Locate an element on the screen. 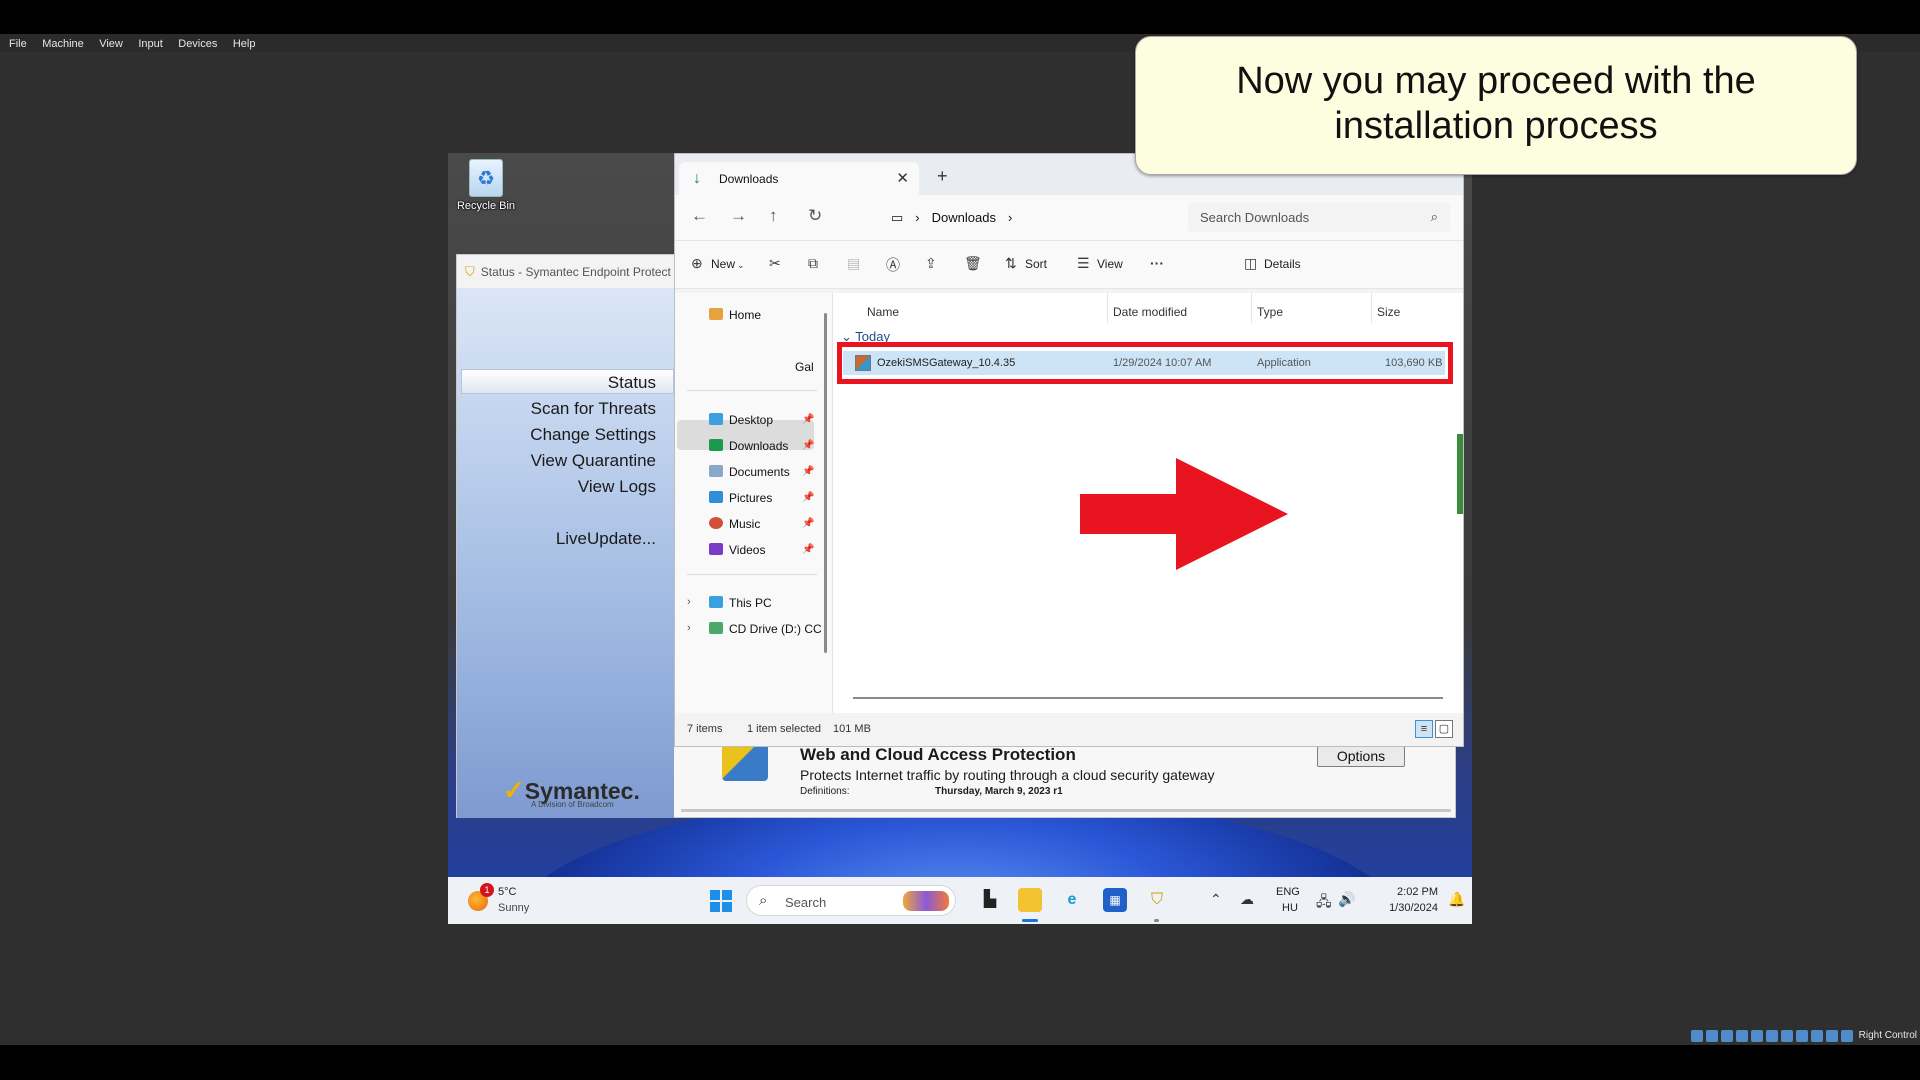 The height and width of the screenshot is (1080, 1920). nav-pictures: Pictures is located at coordinates (740, 498).